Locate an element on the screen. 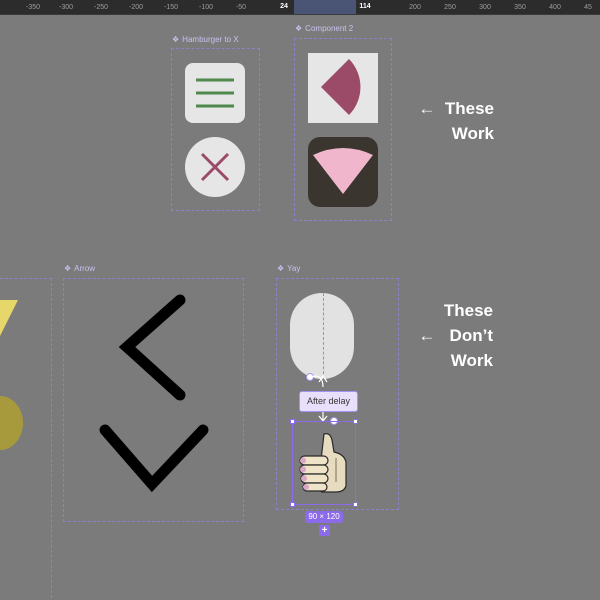 The image size is (600, 600). chevron-down-icon is located at coordinates (154, 457).